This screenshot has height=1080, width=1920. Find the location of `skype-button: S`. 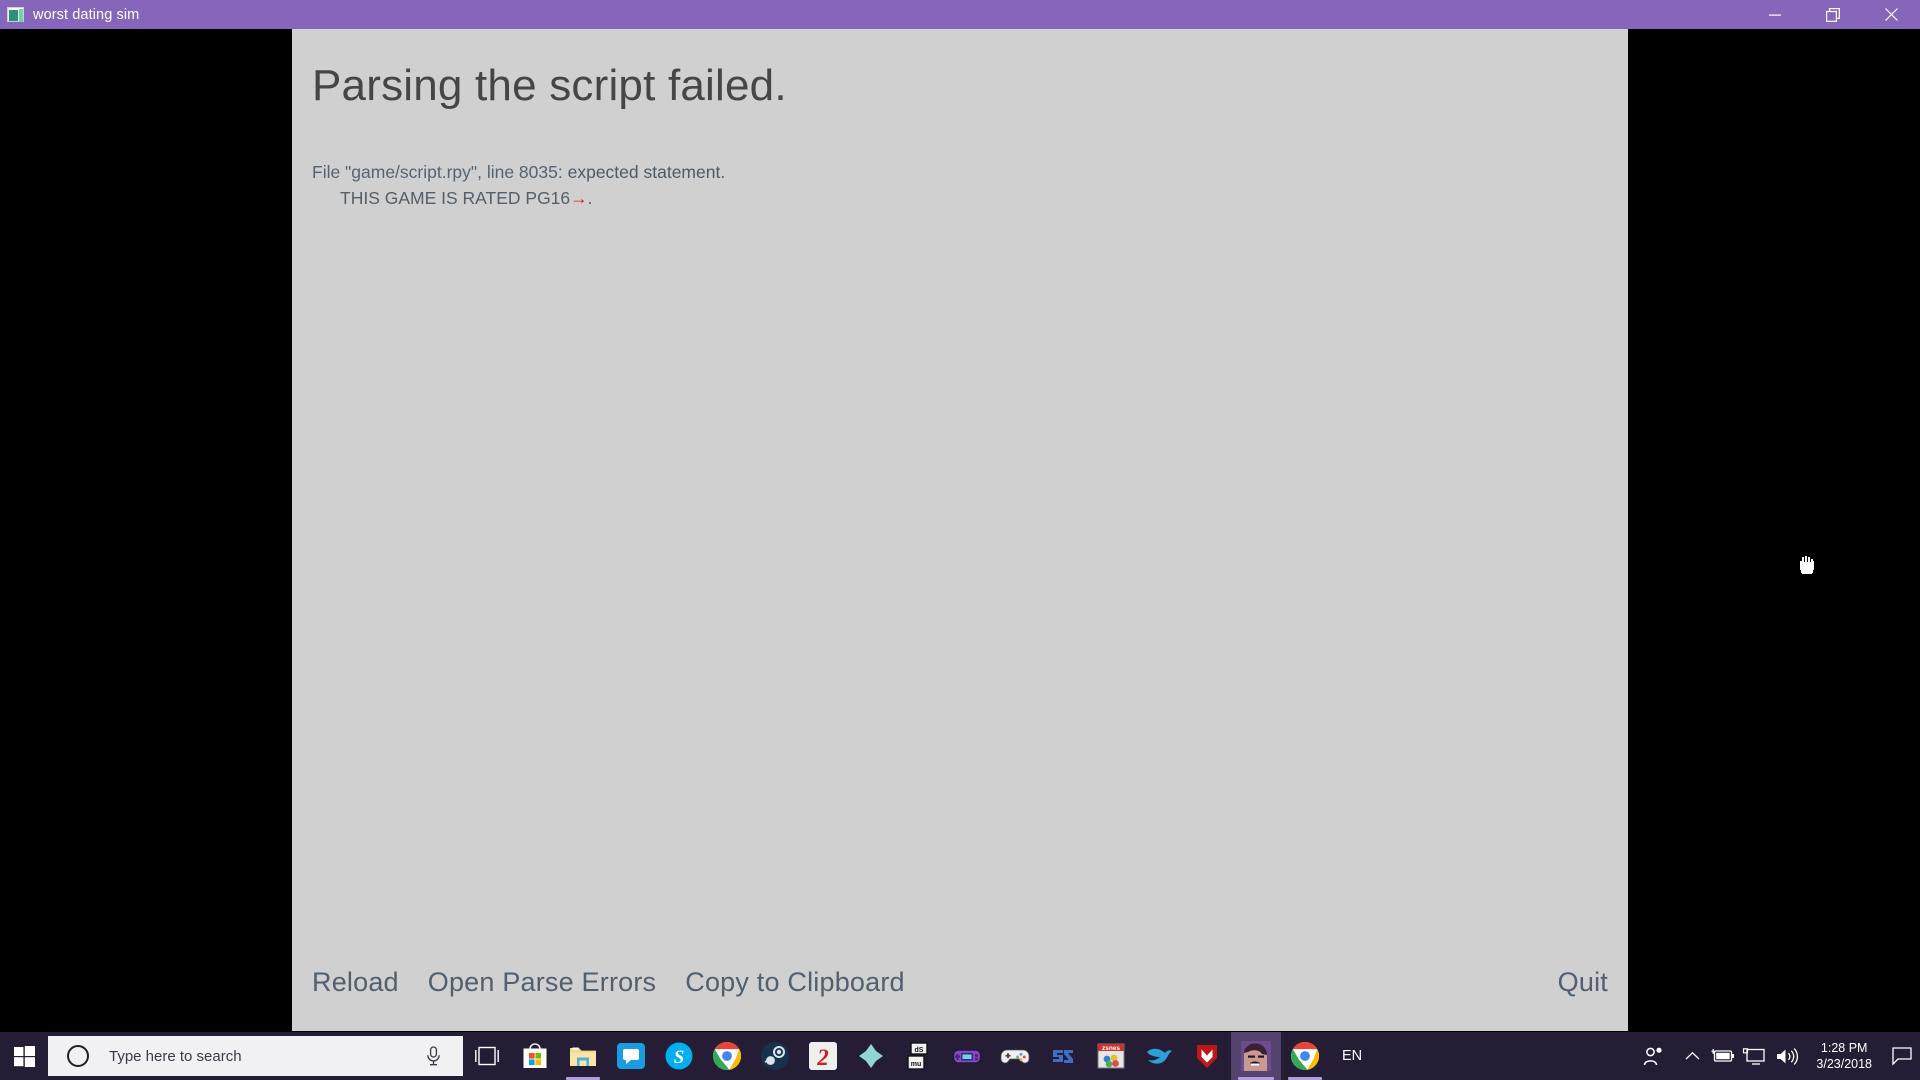

skype-button: S is located at coordinates (679, 1056).